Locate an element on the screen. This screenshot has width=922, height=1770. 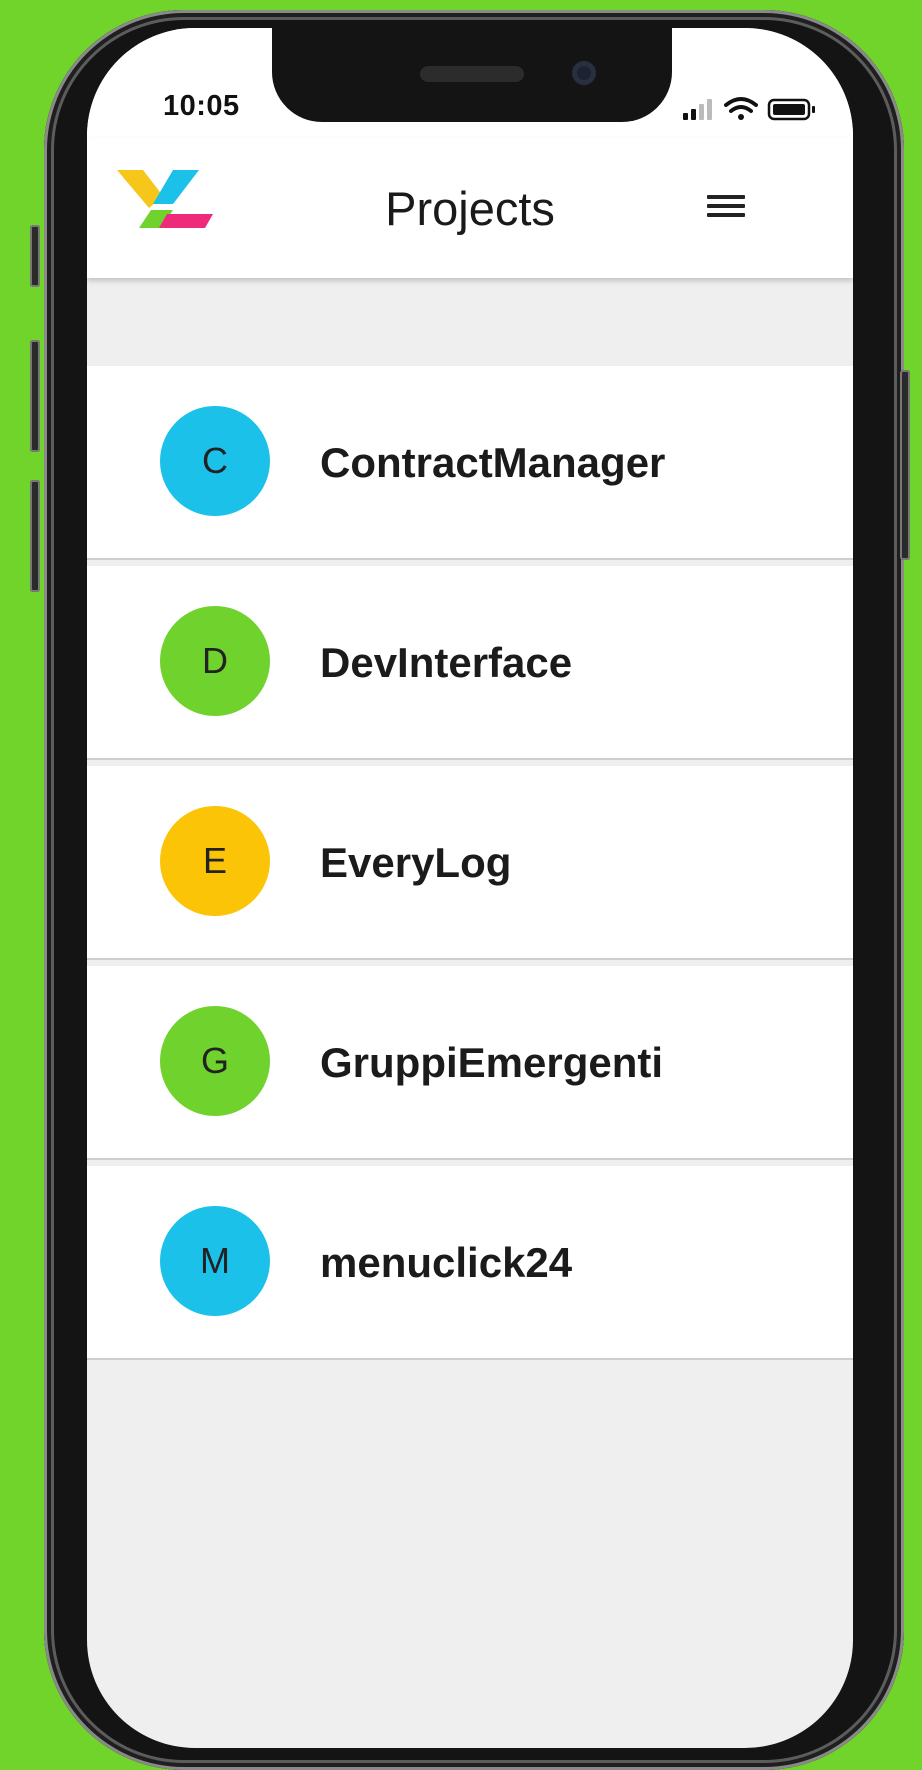
project-item-devinterface: D DevInterface is located at coordinates (470, 663).